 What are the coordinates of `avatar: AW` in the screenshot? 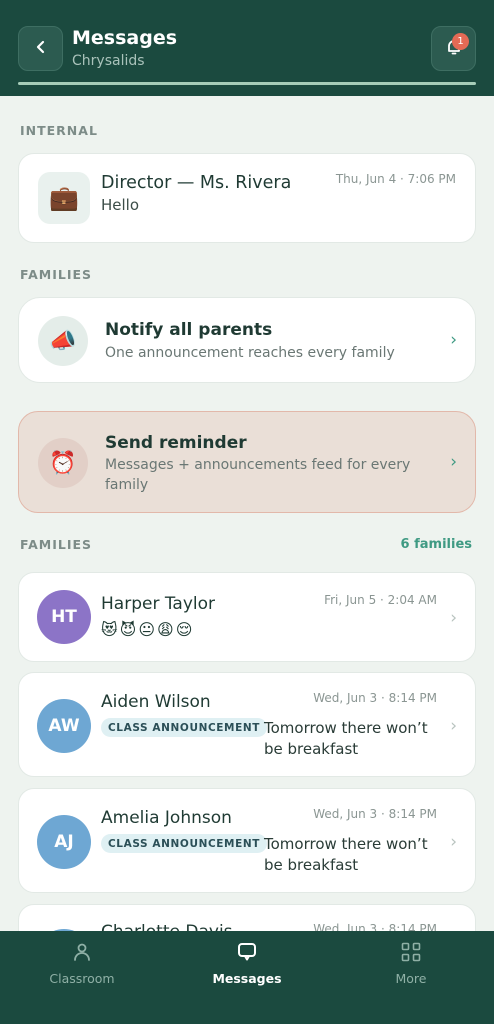 It's located at (64, 726).